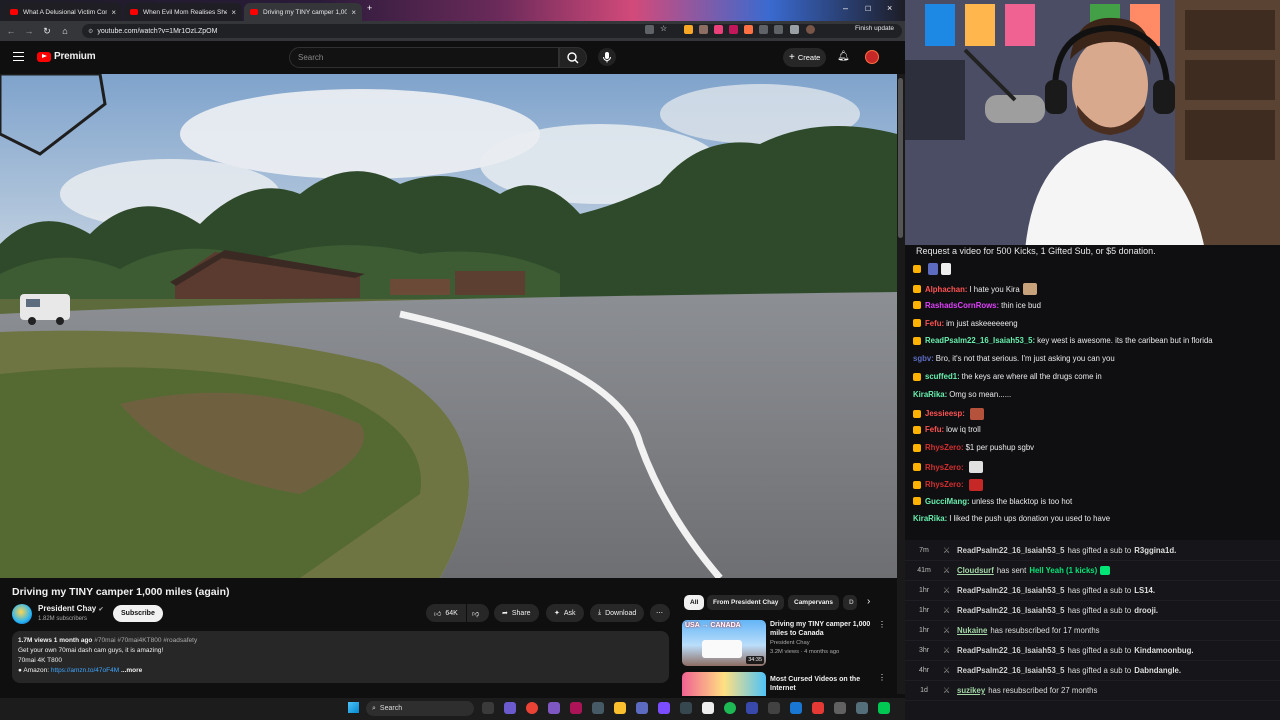 The image size is (1280, 720). What do you see at coordinates (63, 12) in the screenshot?
I see `browser-tab: What A Delusional Victim Com... ×` at bounding box center [63, 12].